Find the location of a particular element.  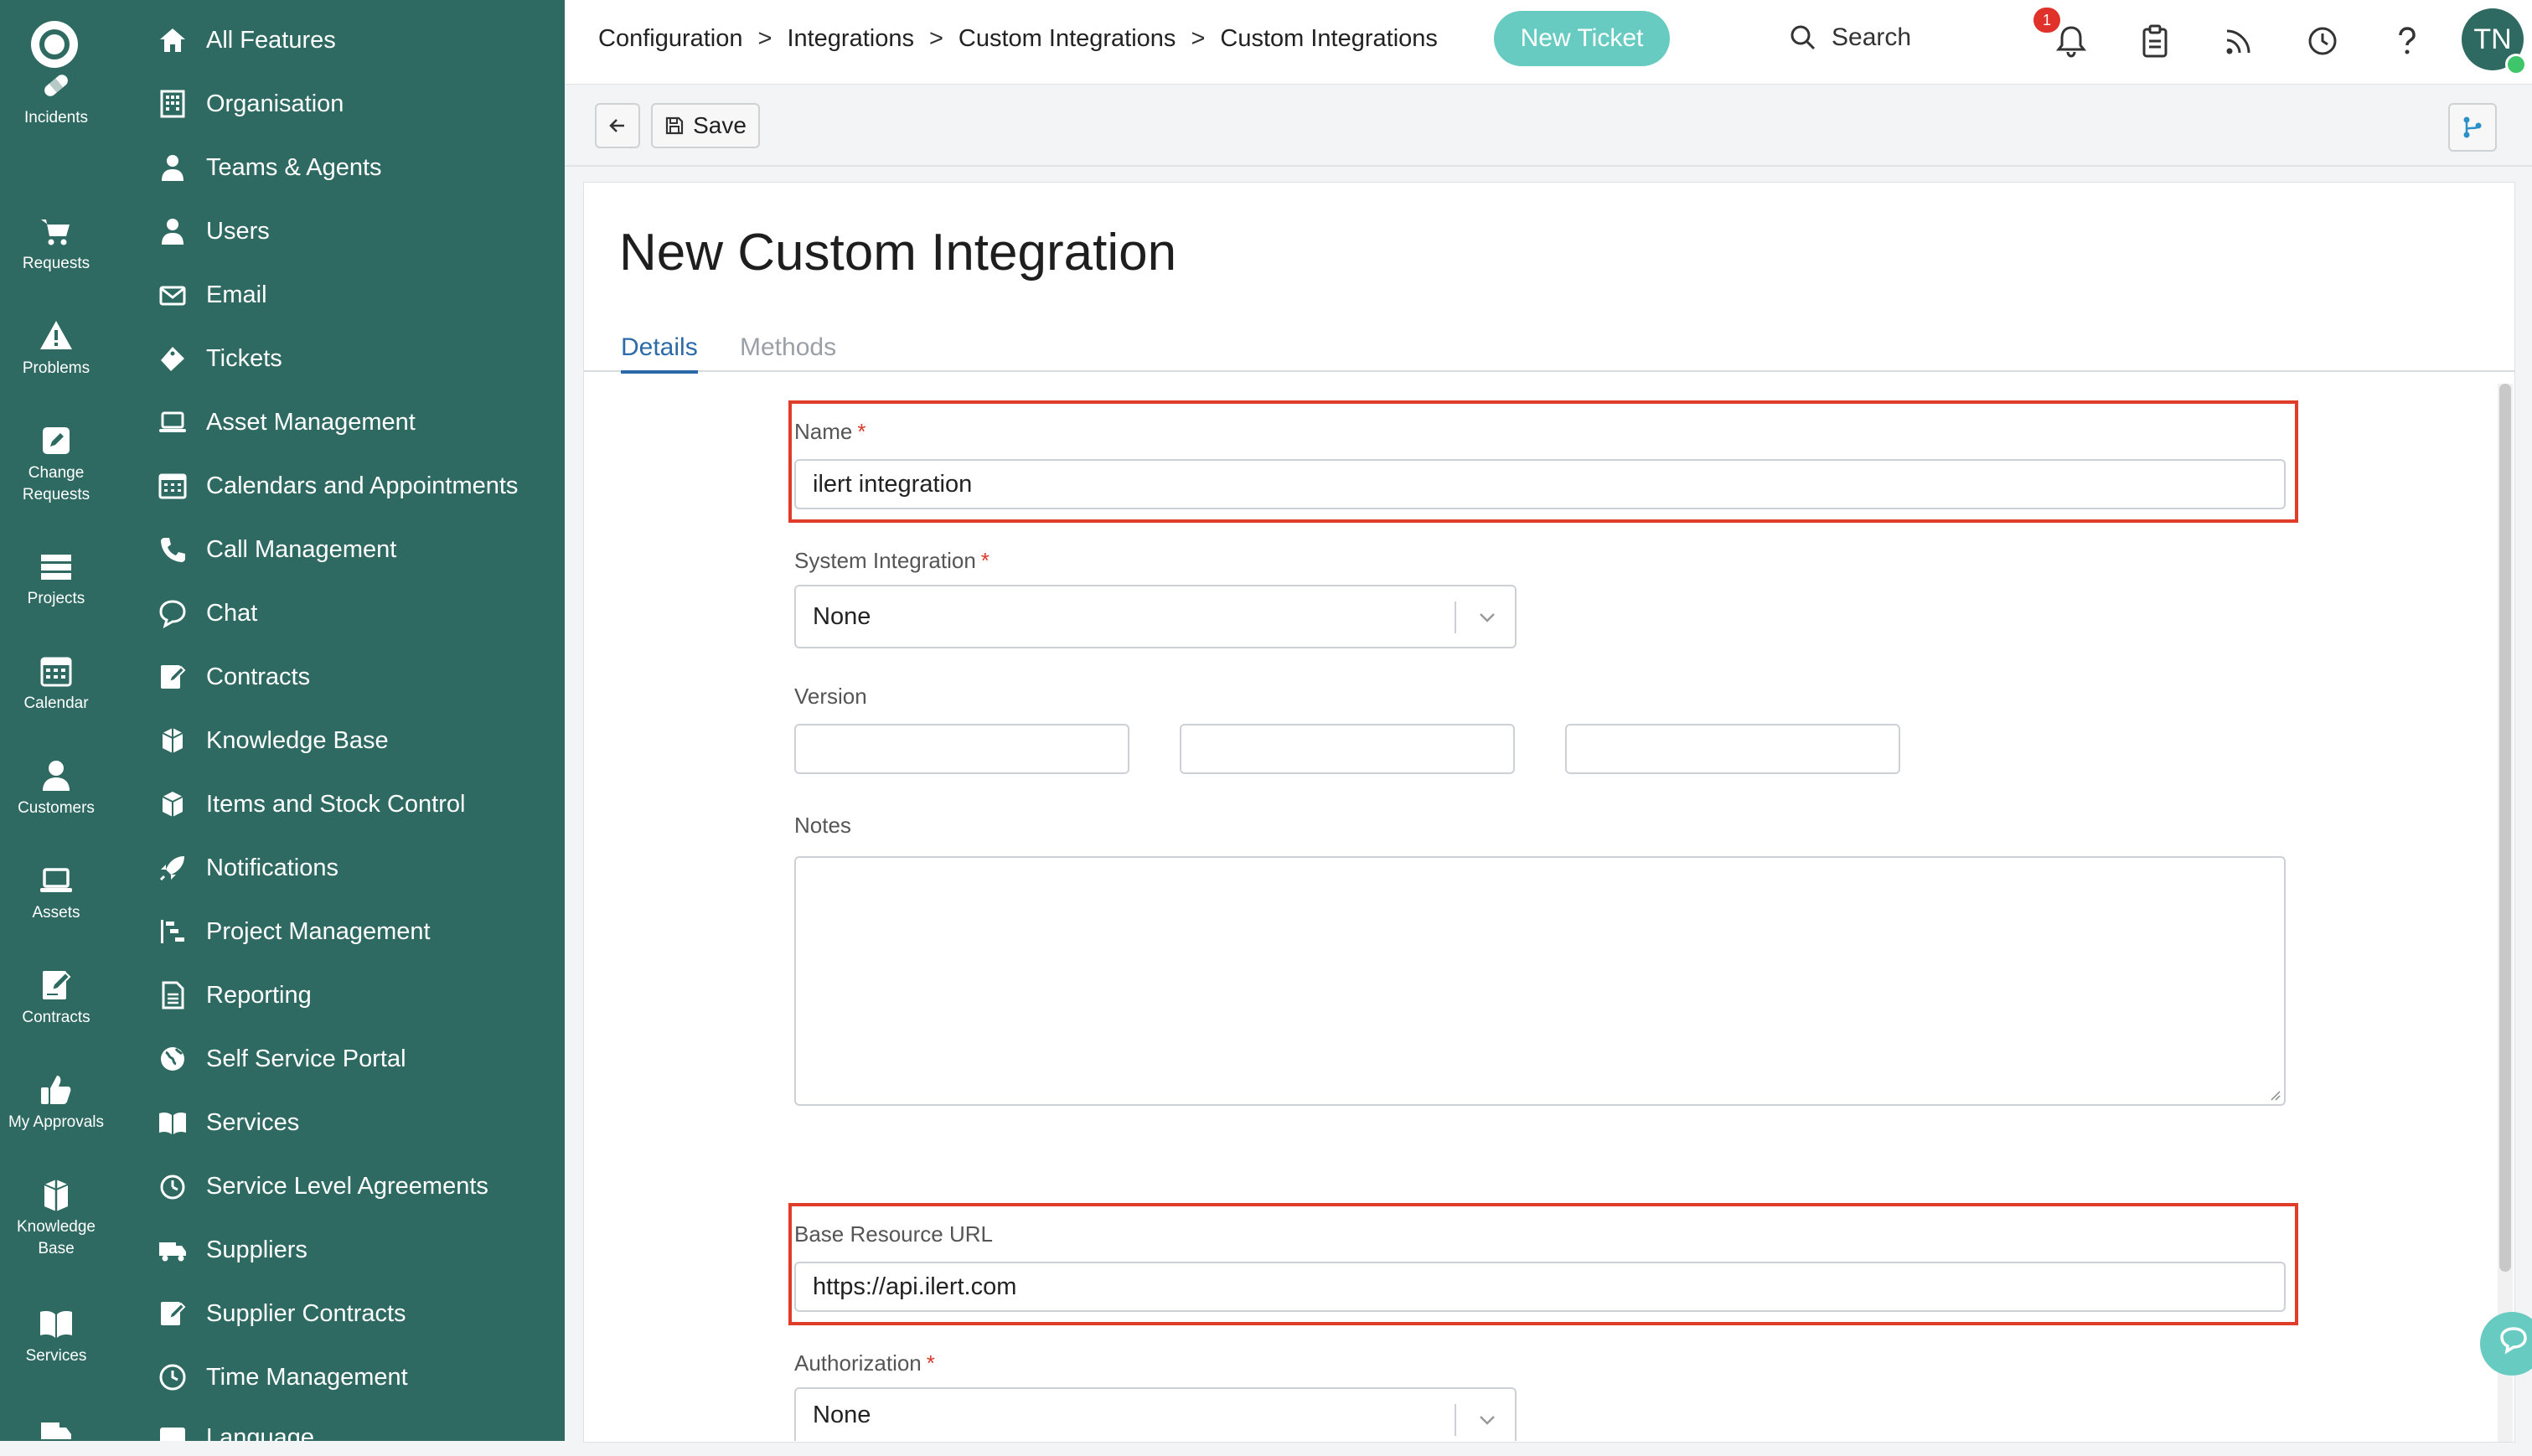

feature-chat: Chat is located at coordinates (207, 613).